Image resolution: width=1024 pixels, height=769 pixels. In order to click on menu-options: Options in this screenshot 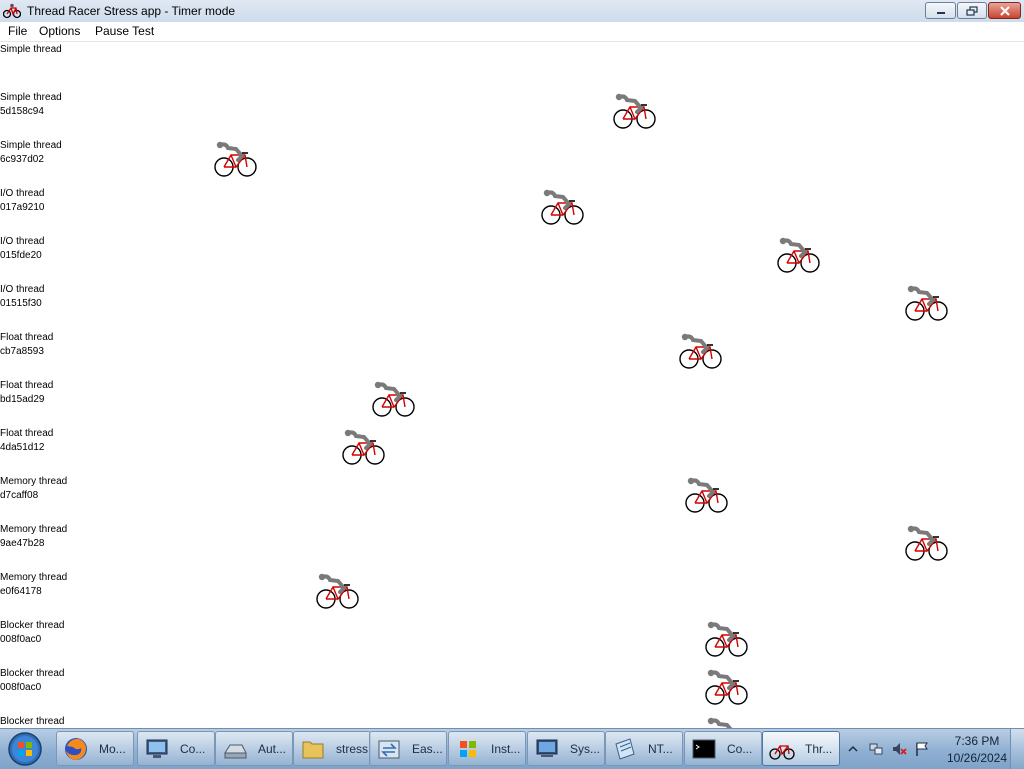, I will do `click(59, 31)`.